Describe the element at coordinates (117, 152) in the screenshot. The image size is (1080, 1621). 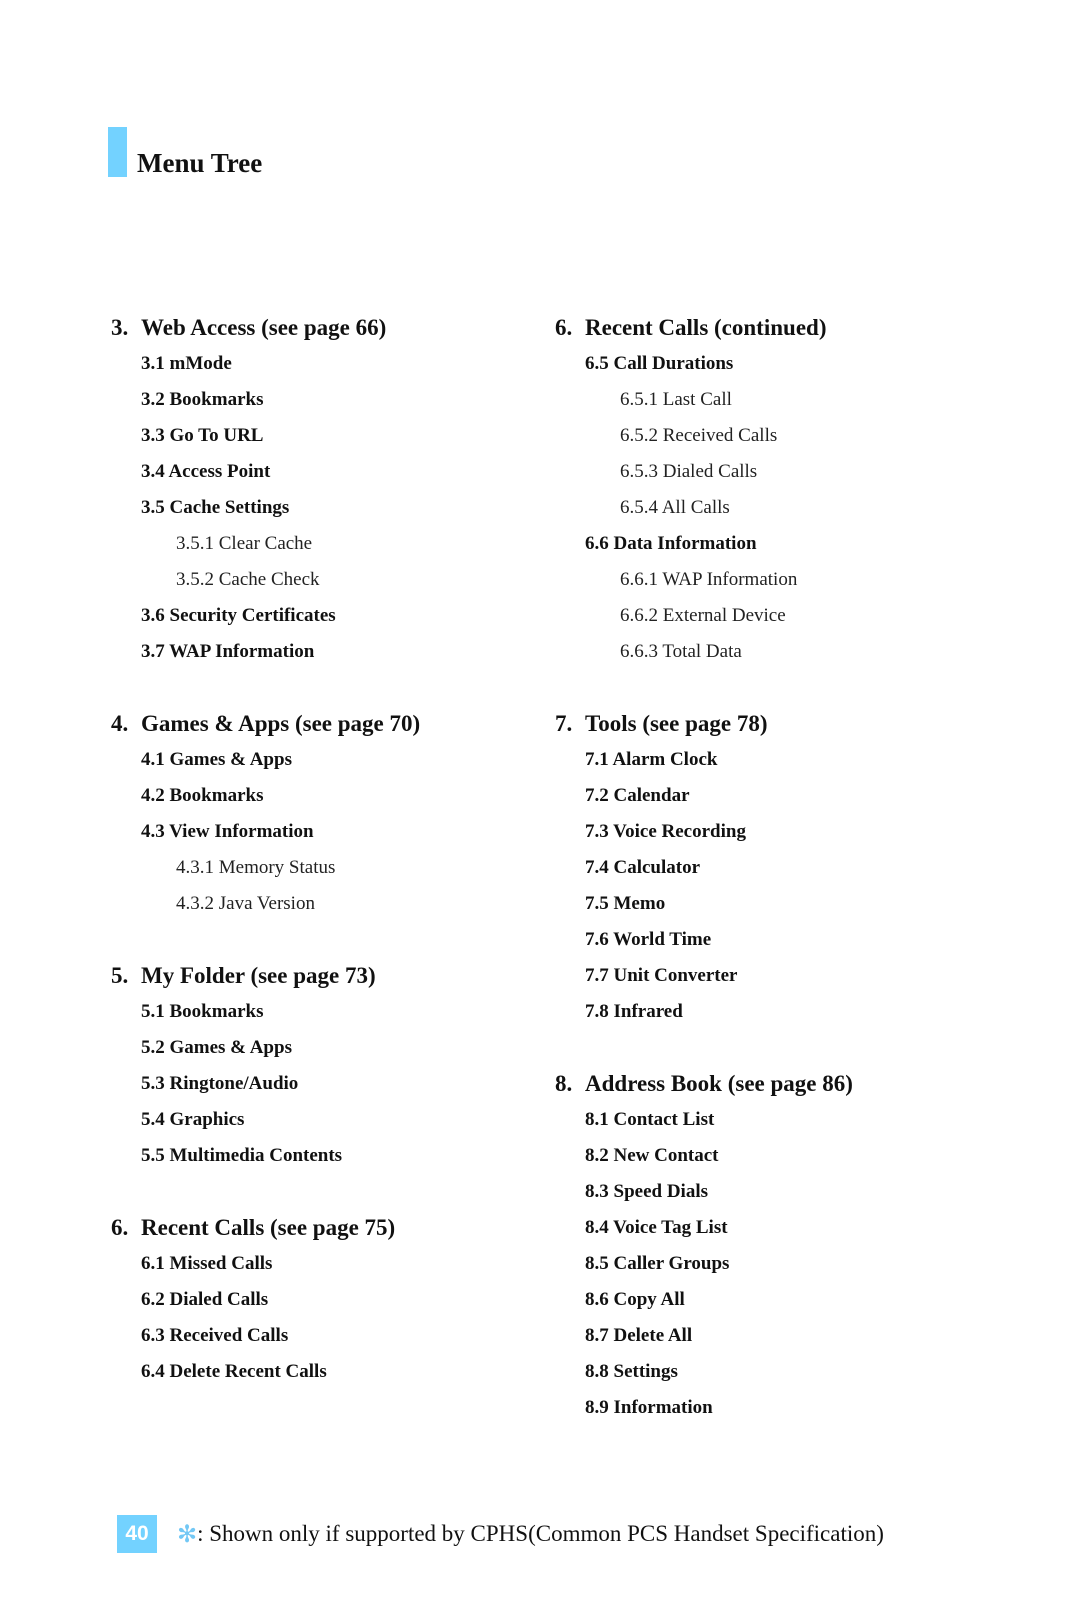
I see `title-accent-bar` at that location.